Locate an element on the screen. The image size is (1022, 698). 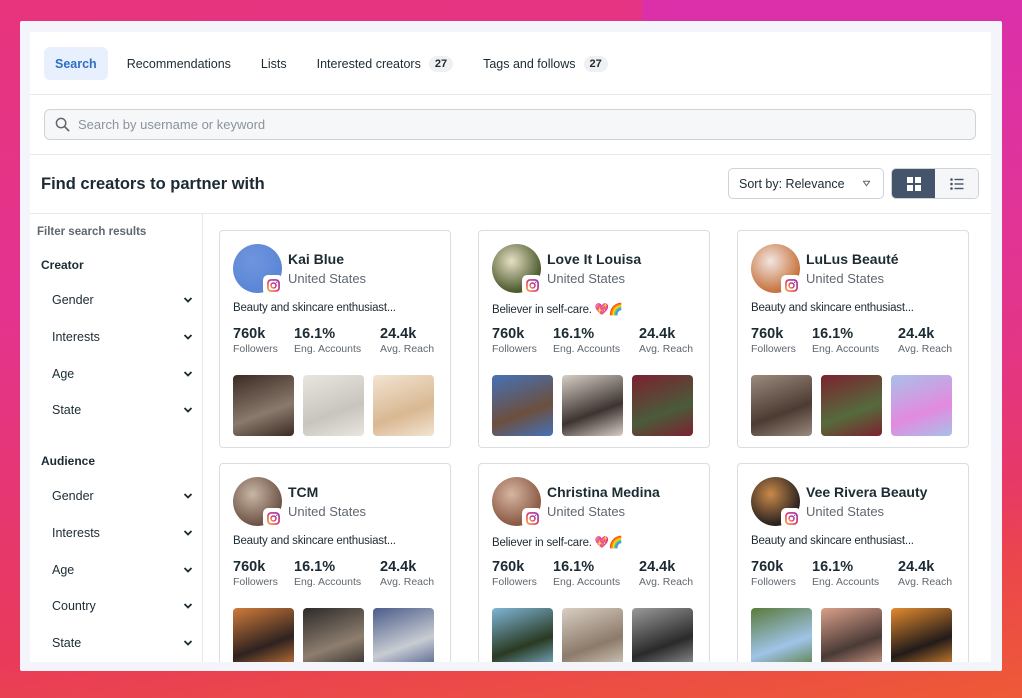
list-view-button is located at coordinates (956, 183).